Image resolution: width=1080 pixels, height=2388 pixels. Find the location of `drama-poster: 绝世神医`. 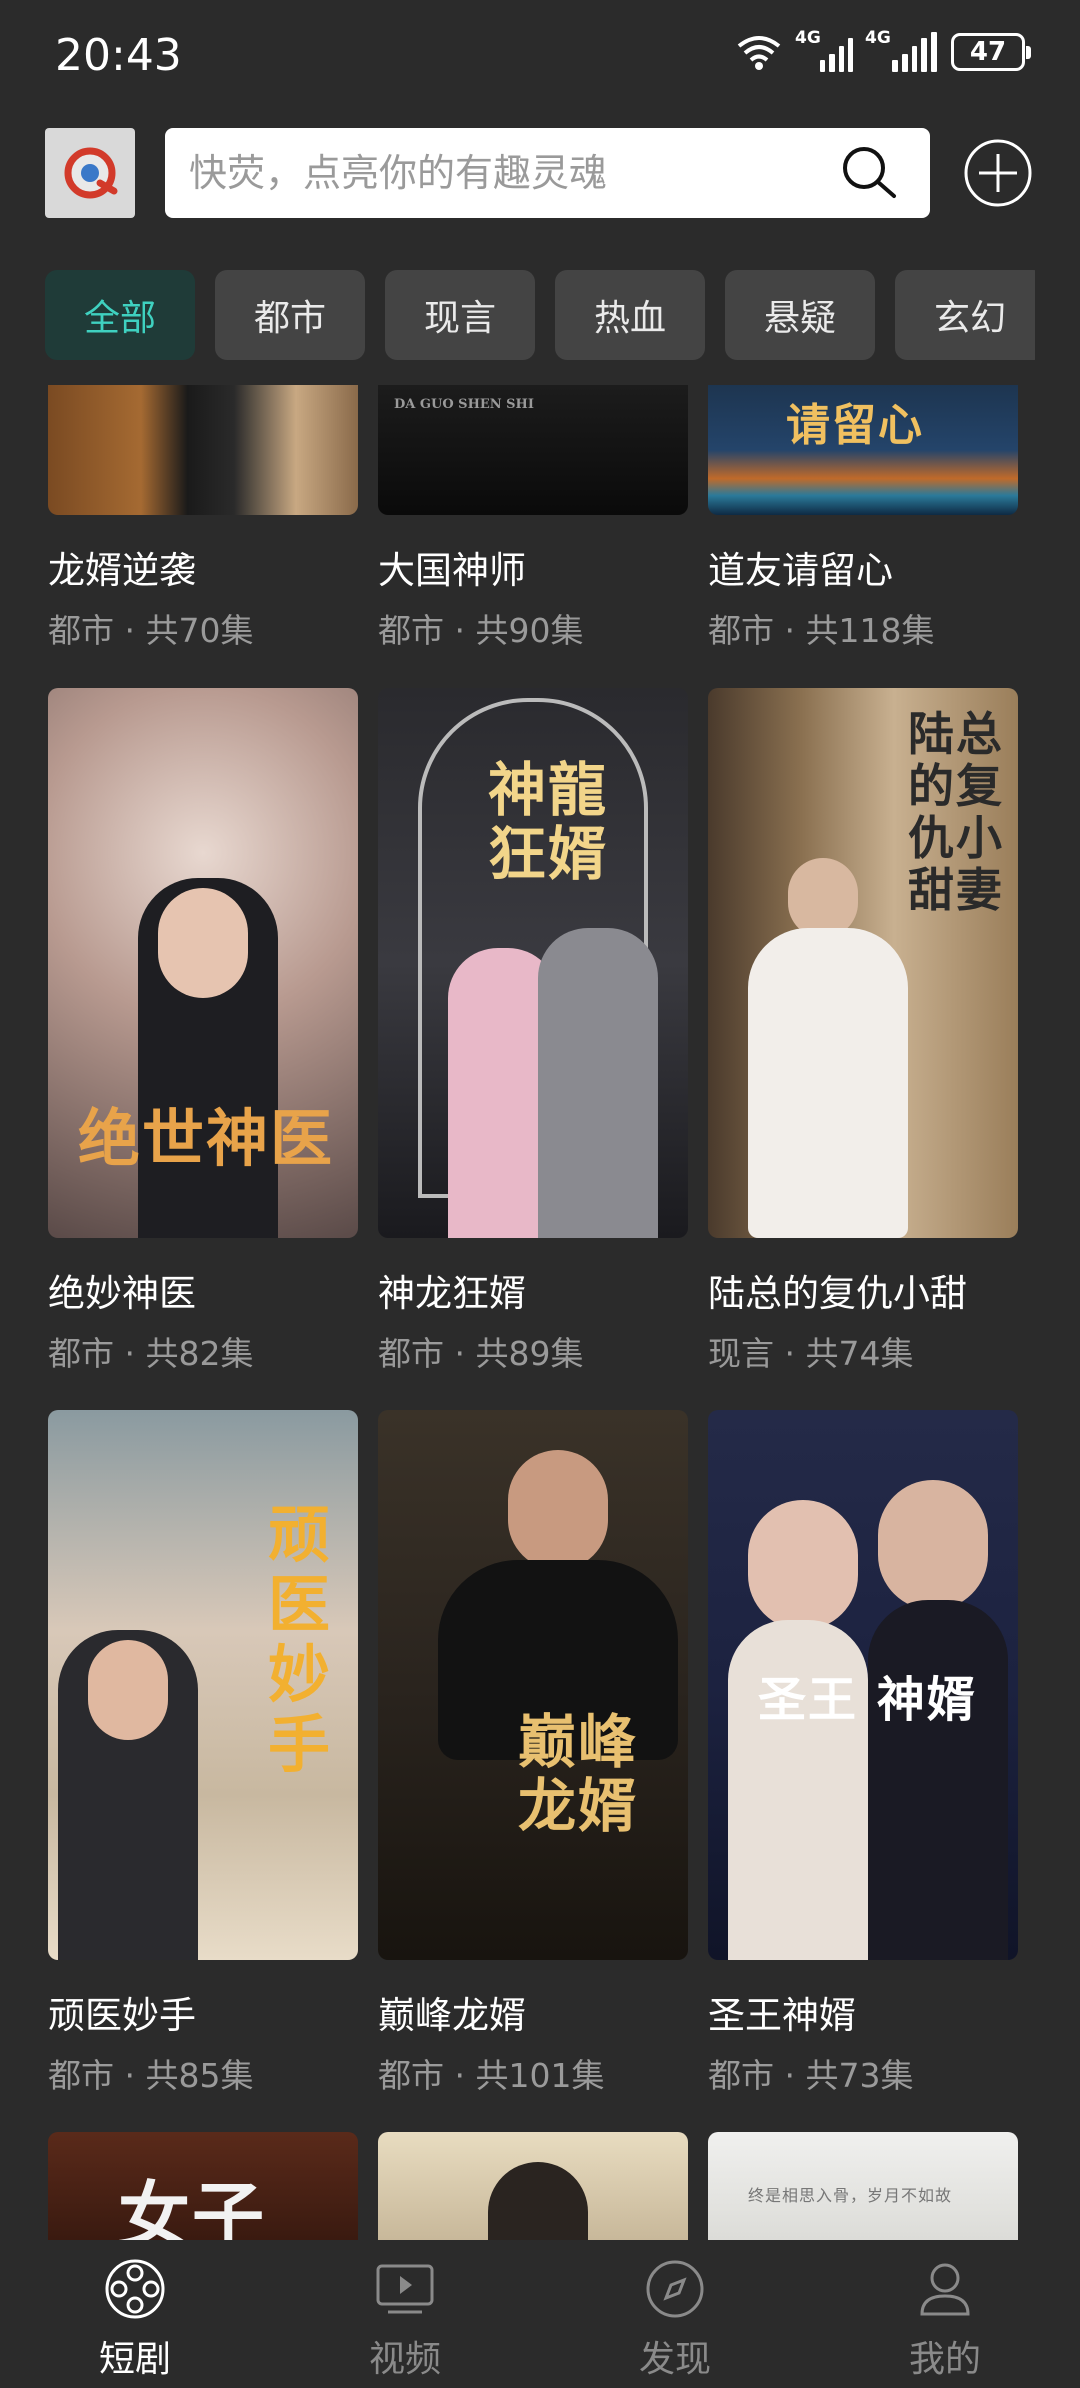

drama-poster: 绝世神医 is located at coordinates (203, 963).